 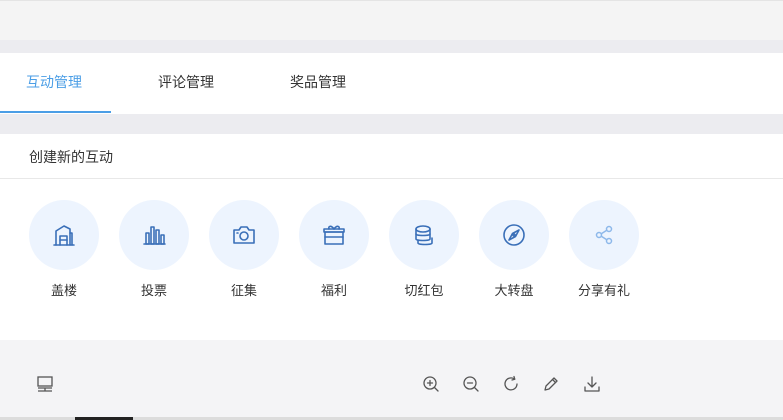 I want to click on tab-interaction: 互动管理, so click(x=54, y=83).